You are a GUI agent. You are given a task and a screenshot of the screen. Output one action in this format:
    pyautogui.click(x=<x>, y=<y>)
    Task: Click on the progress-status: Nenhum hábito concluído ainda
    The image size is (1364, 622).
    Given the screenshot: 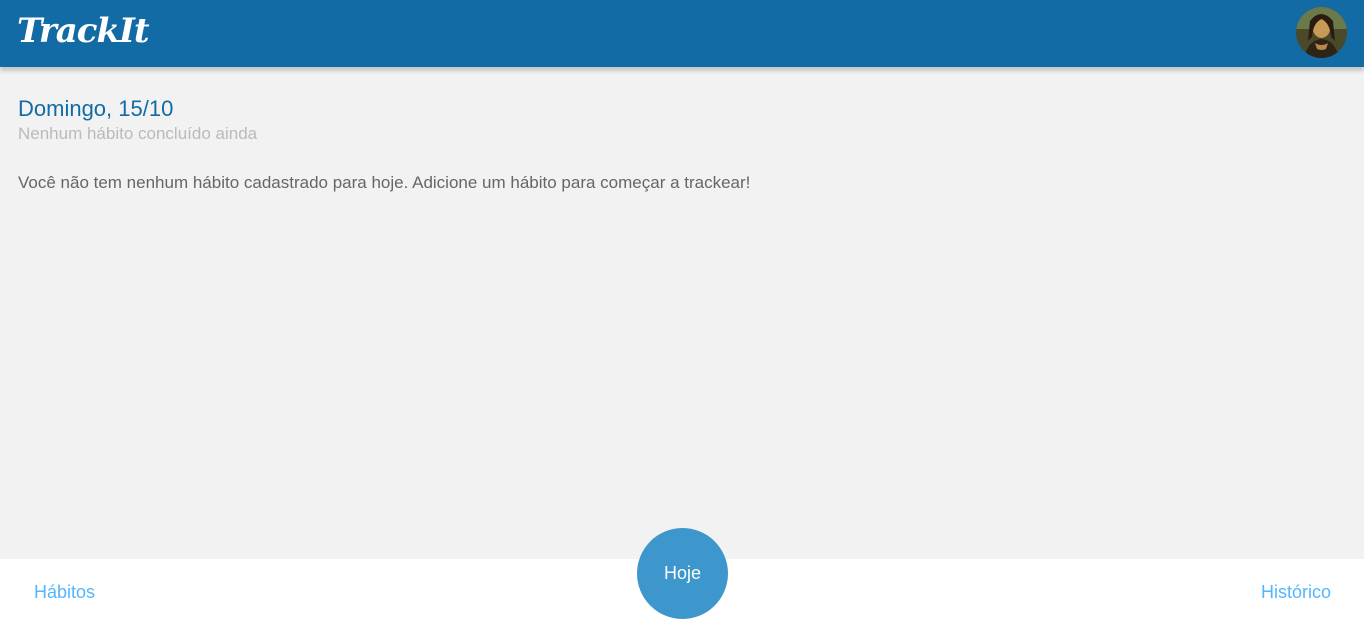 What is the action you would take?
    pyautogui.click(x=138, y=133)
    